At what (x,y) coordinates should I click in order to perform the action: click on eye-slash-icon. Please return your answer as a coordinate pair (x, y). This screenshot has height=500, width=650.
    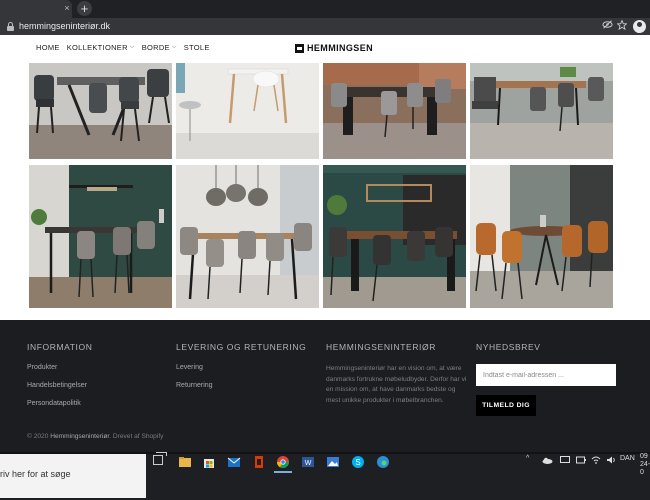
    Looking at the image, I should click on (607, 26).